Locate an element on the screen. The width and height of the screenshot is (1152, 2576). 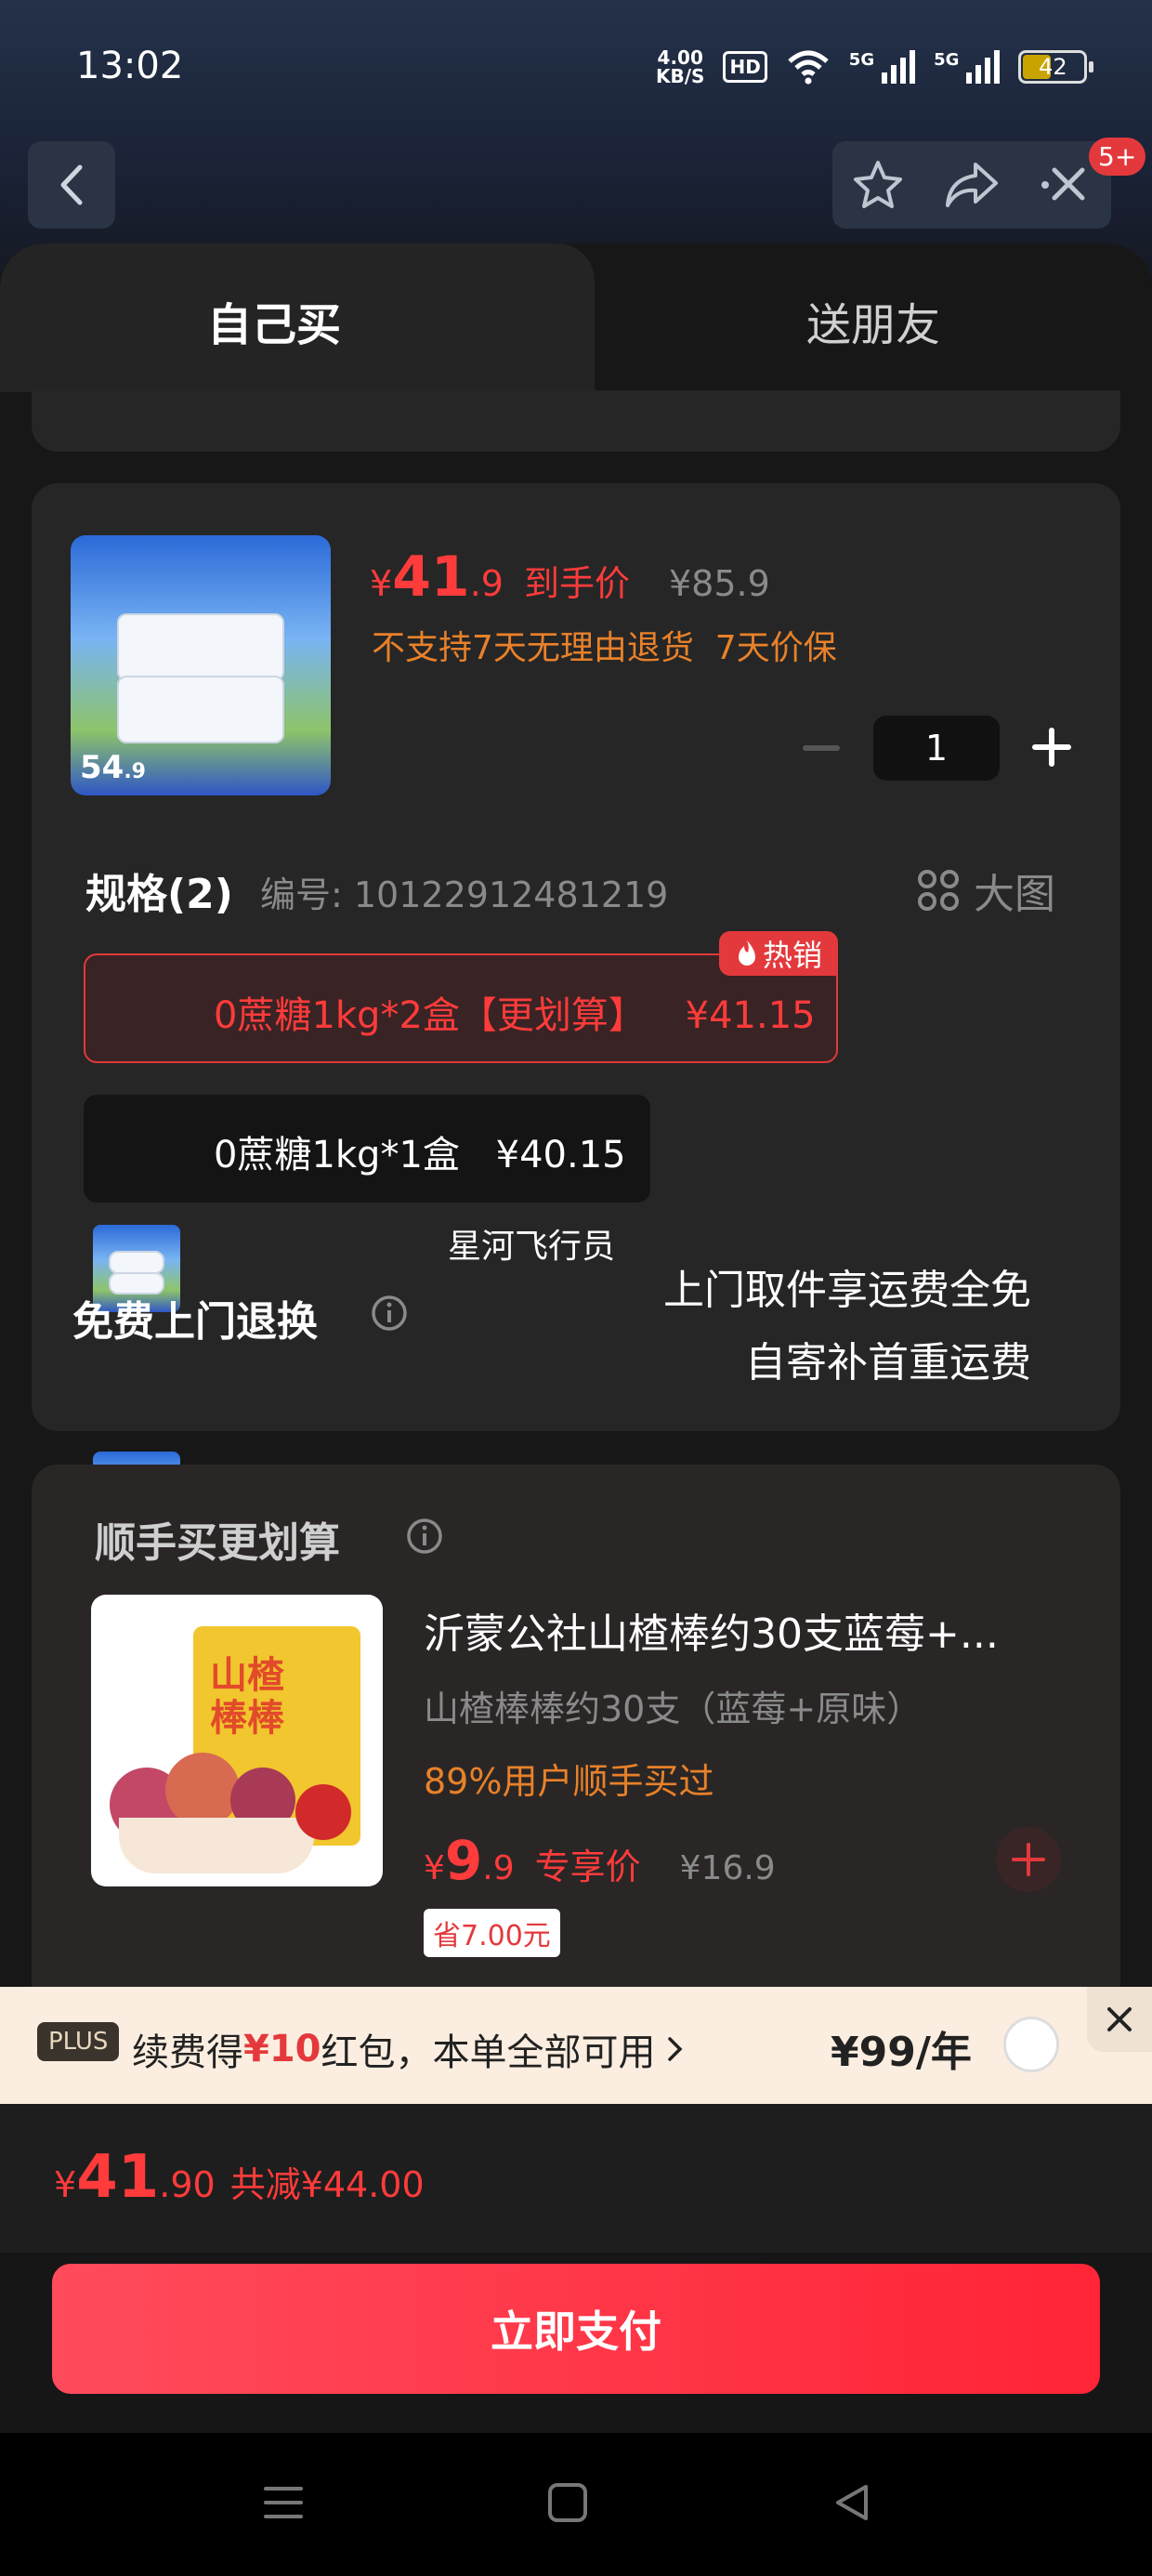
battery-level: 42 is located at coordinates (1053, 67).